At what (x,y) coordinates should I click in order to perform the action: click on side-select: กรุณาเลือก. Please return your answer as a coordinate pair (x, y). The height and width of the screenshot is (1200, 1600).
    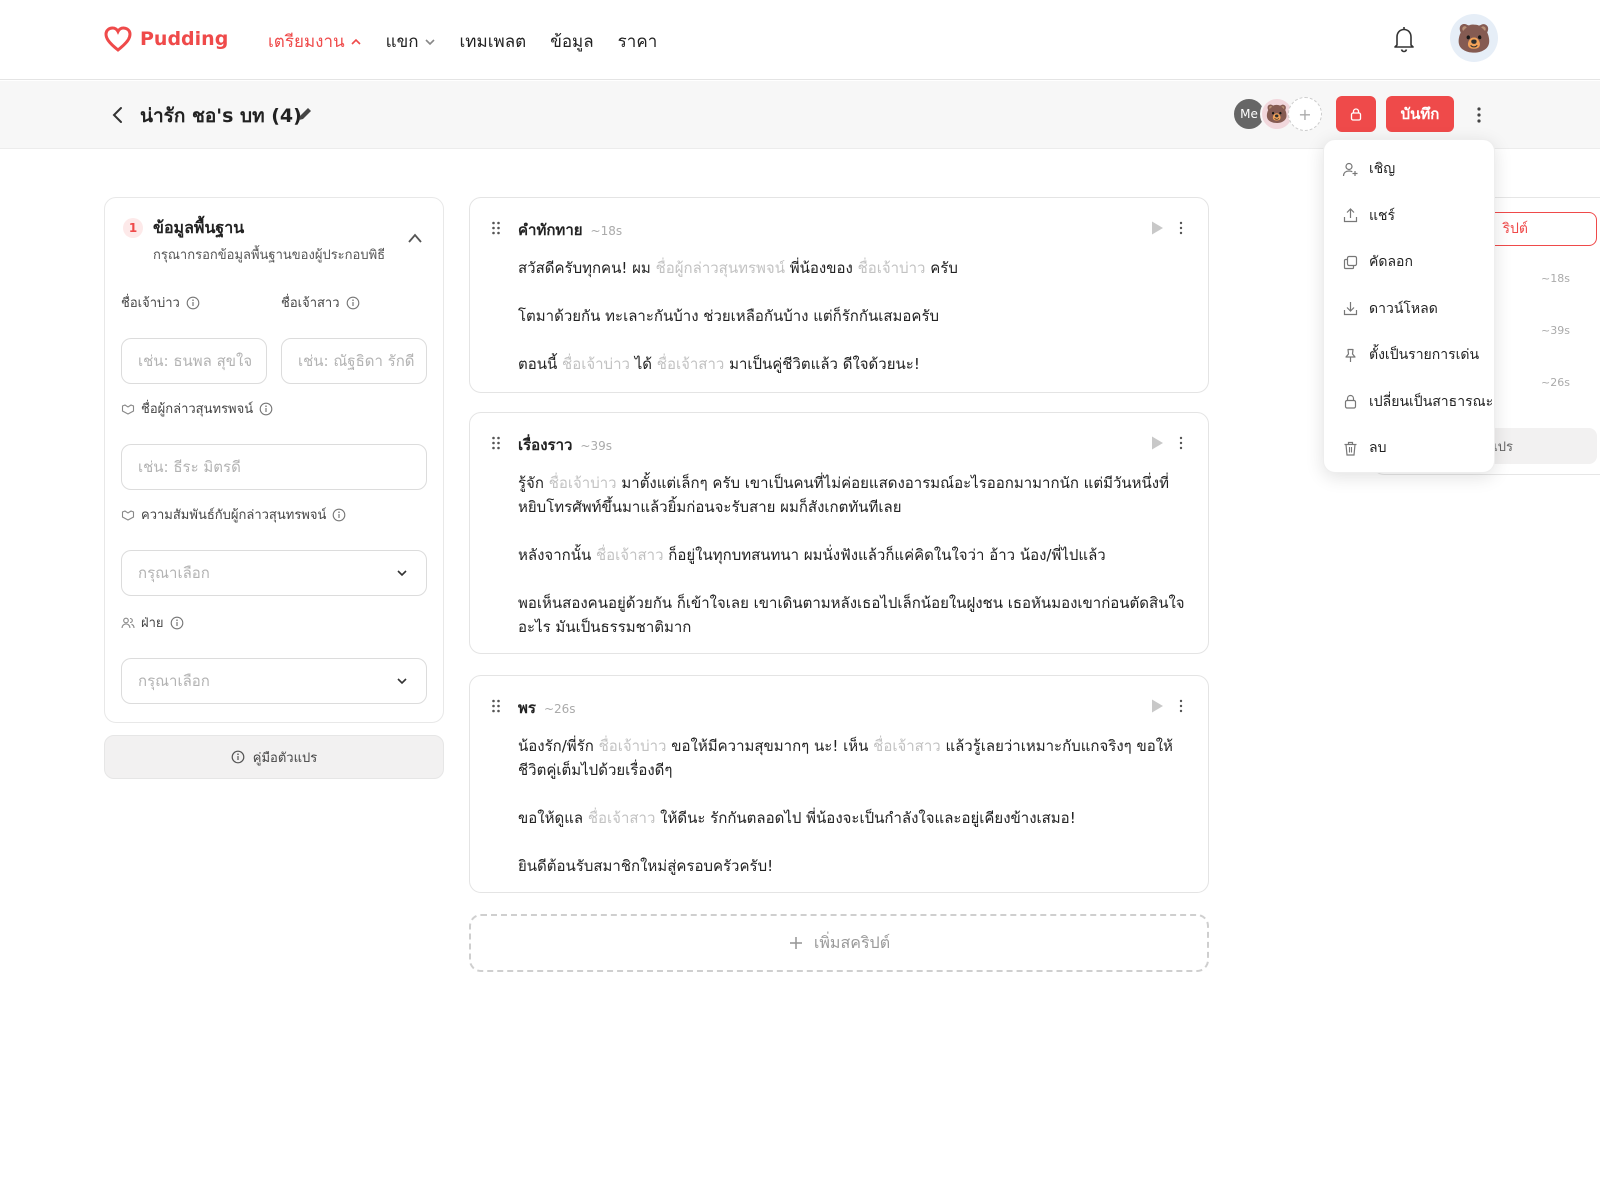
    Looking at the image, I should click on (274, 681).